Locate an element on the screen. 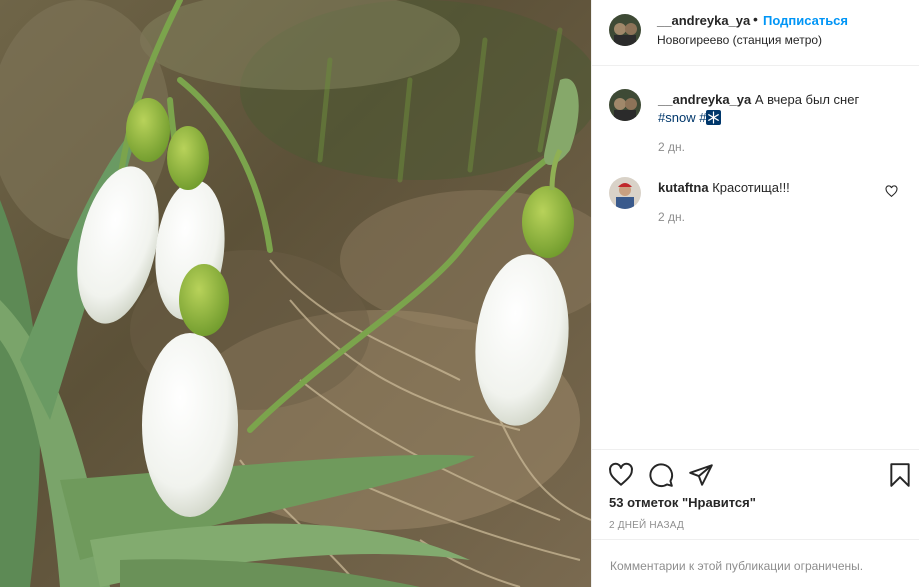 The height and width of the screenshot is (587, 919). comment-button is located at coordinates (661, 475).